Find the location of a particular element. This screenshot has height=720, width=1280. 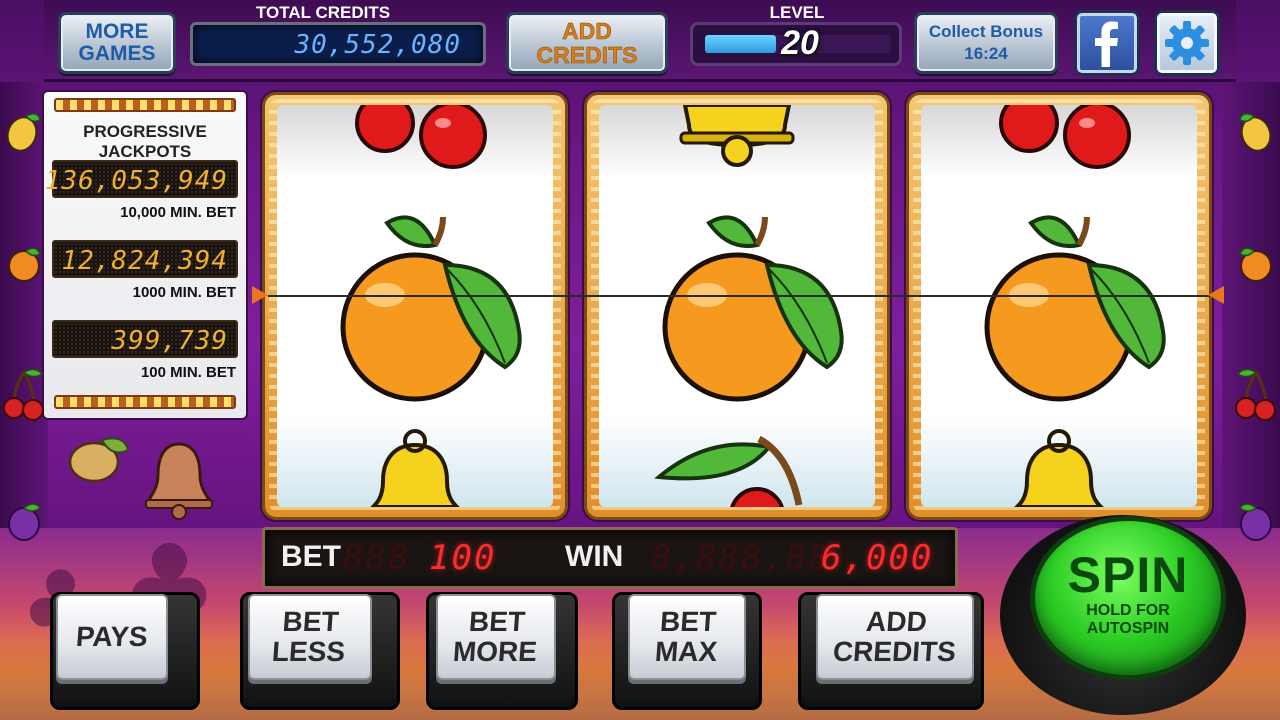

jackpot-value: 12,824,394 is located at coordinates (144, 261).